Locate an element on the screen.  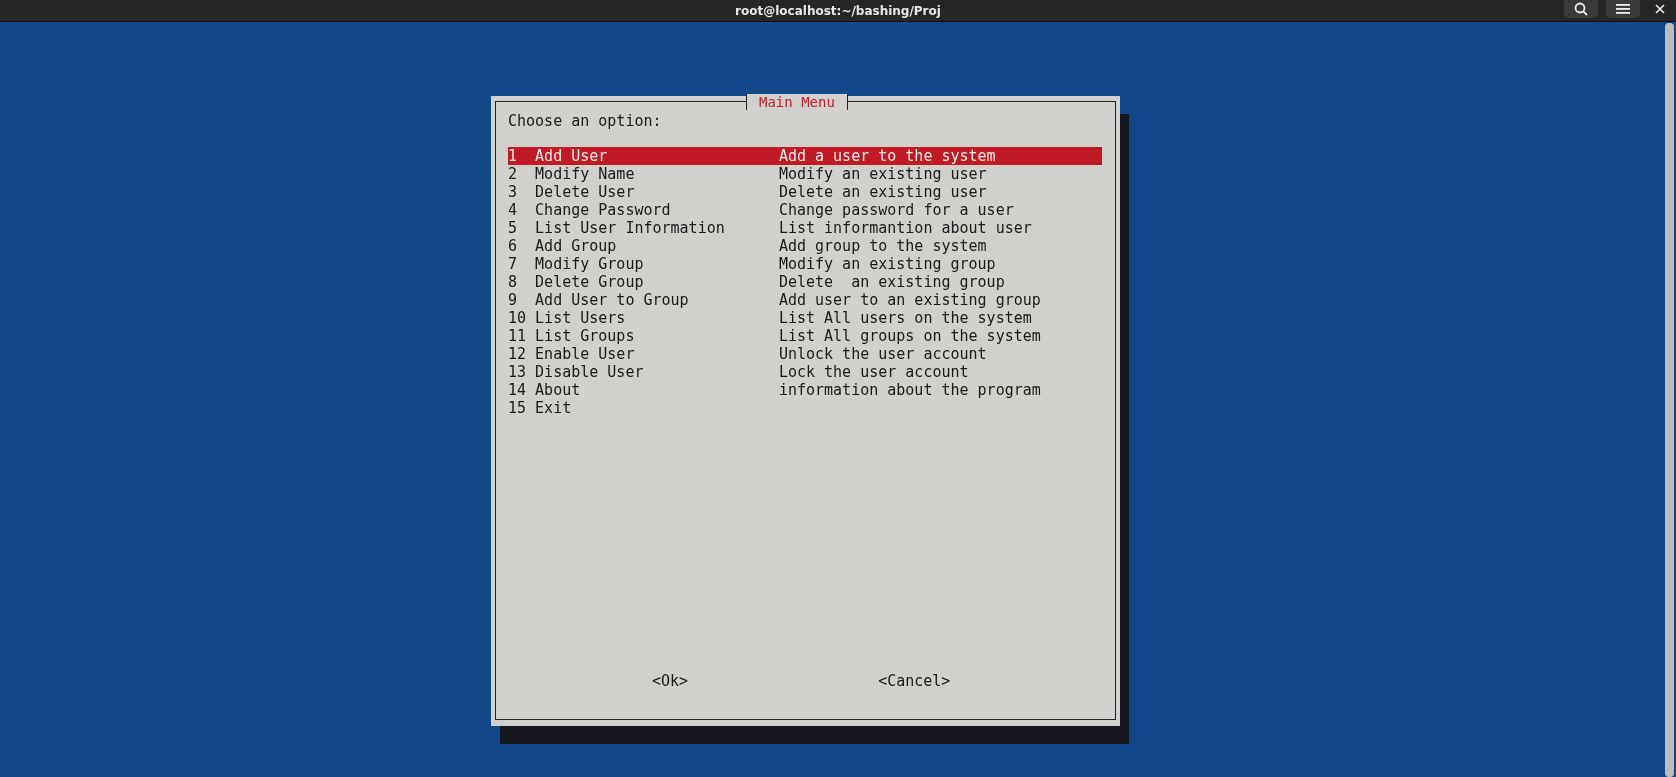
scrollbar is located at coordinates (1669, 400).